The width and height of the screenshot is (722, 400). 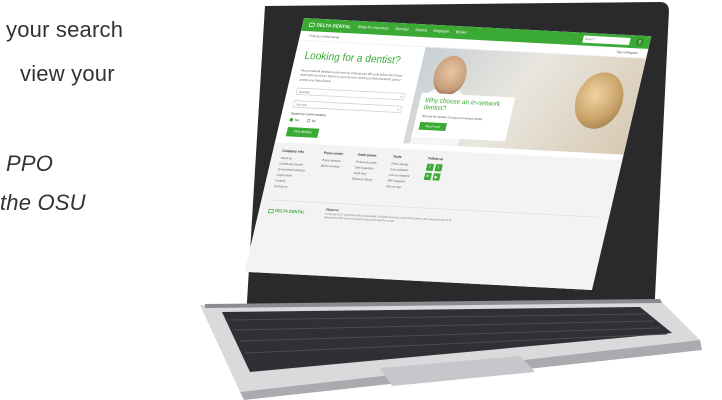 I want to click on footer-link: RFP assistant, so click(x=397, y=181).